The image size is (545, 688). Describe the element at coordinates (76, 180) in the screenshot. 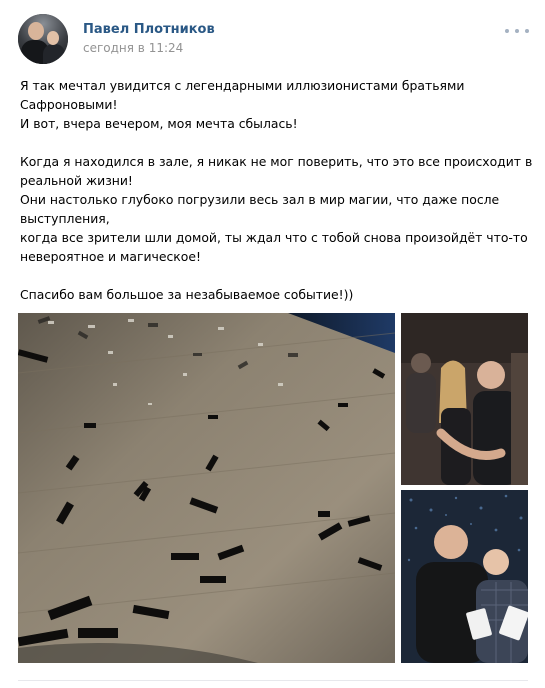

I see `post-text-line: реальной жизни!` at that location.